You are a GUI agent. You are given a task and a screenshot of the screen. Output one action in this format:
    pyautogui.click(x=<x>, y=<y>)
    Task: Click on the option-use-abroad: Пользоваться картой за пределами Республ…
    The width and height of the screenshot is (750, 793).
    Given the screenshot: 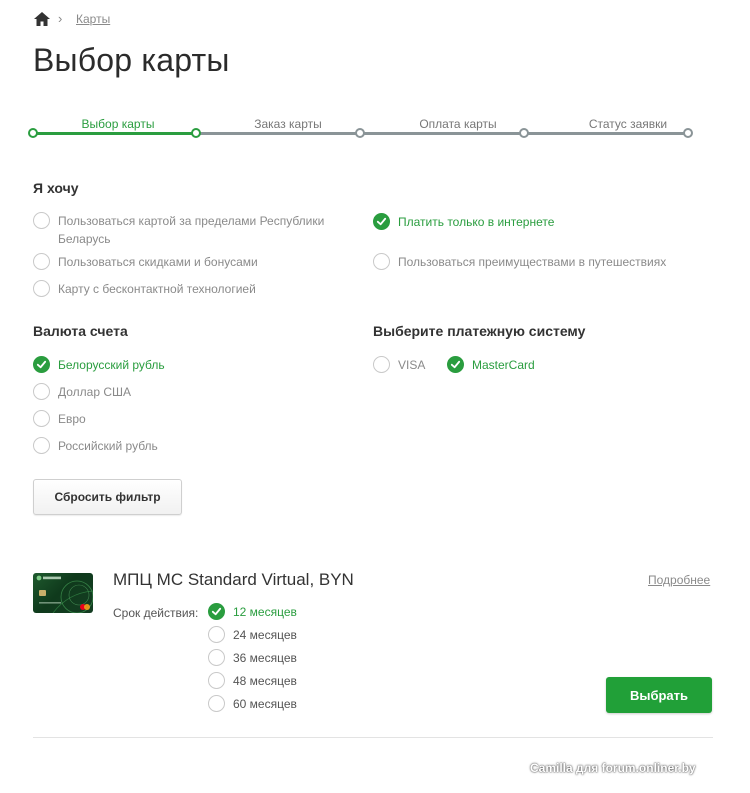 What is the action you would take?
    pyautogui.click(x=193, y=230)
    